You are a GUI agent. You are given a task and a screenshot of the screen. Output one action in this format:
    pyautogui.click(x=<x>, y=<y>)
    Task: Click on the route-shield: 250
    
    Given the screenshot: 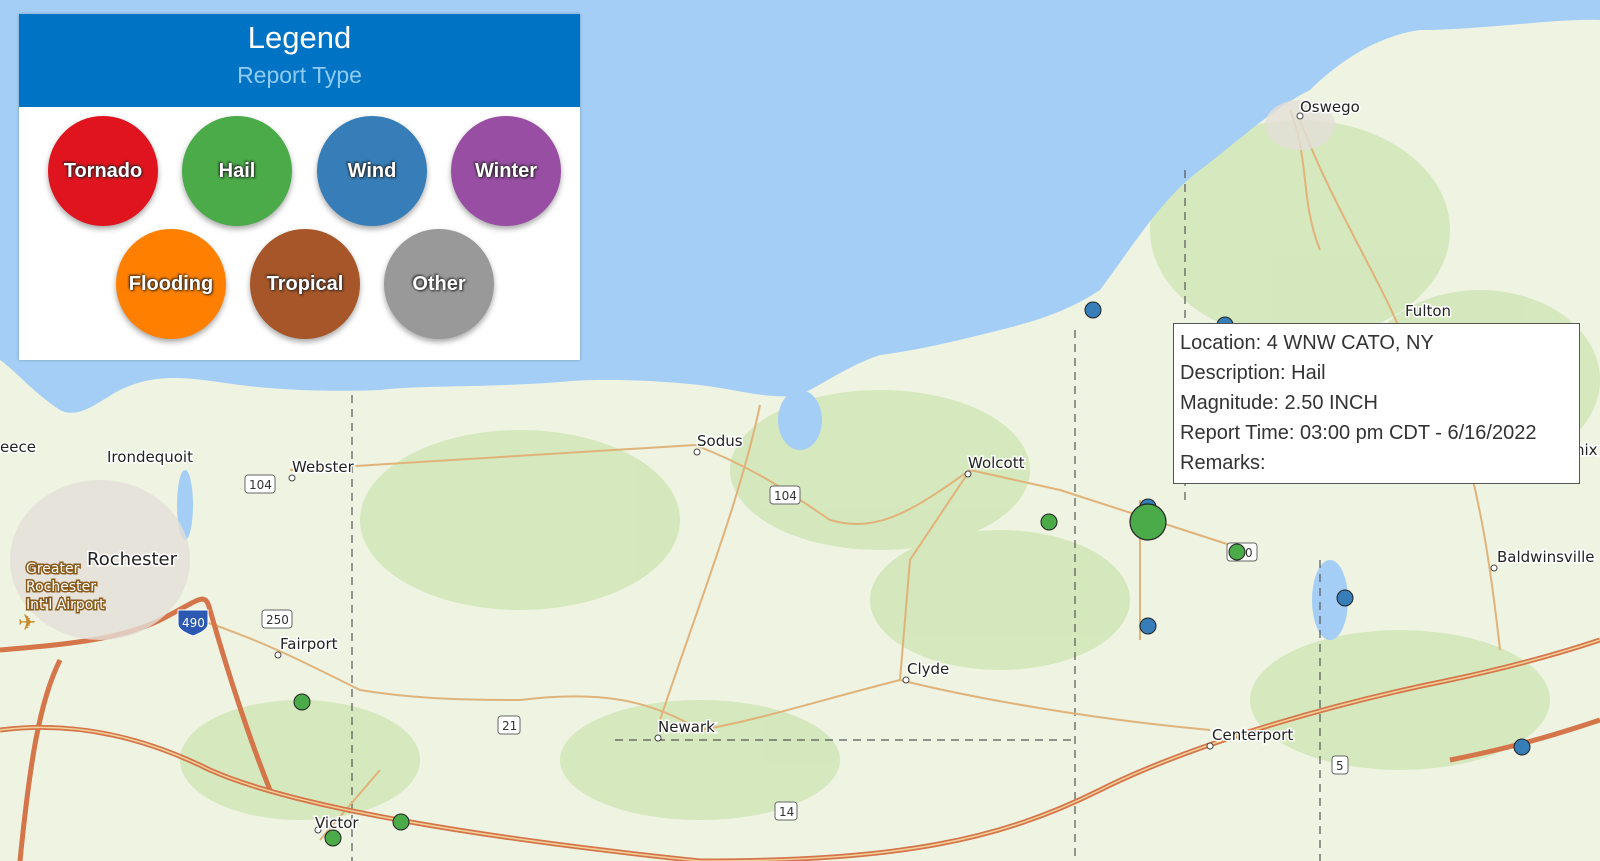 What is the action you would take?
    pyautogui.click(x=277, y=619)
    